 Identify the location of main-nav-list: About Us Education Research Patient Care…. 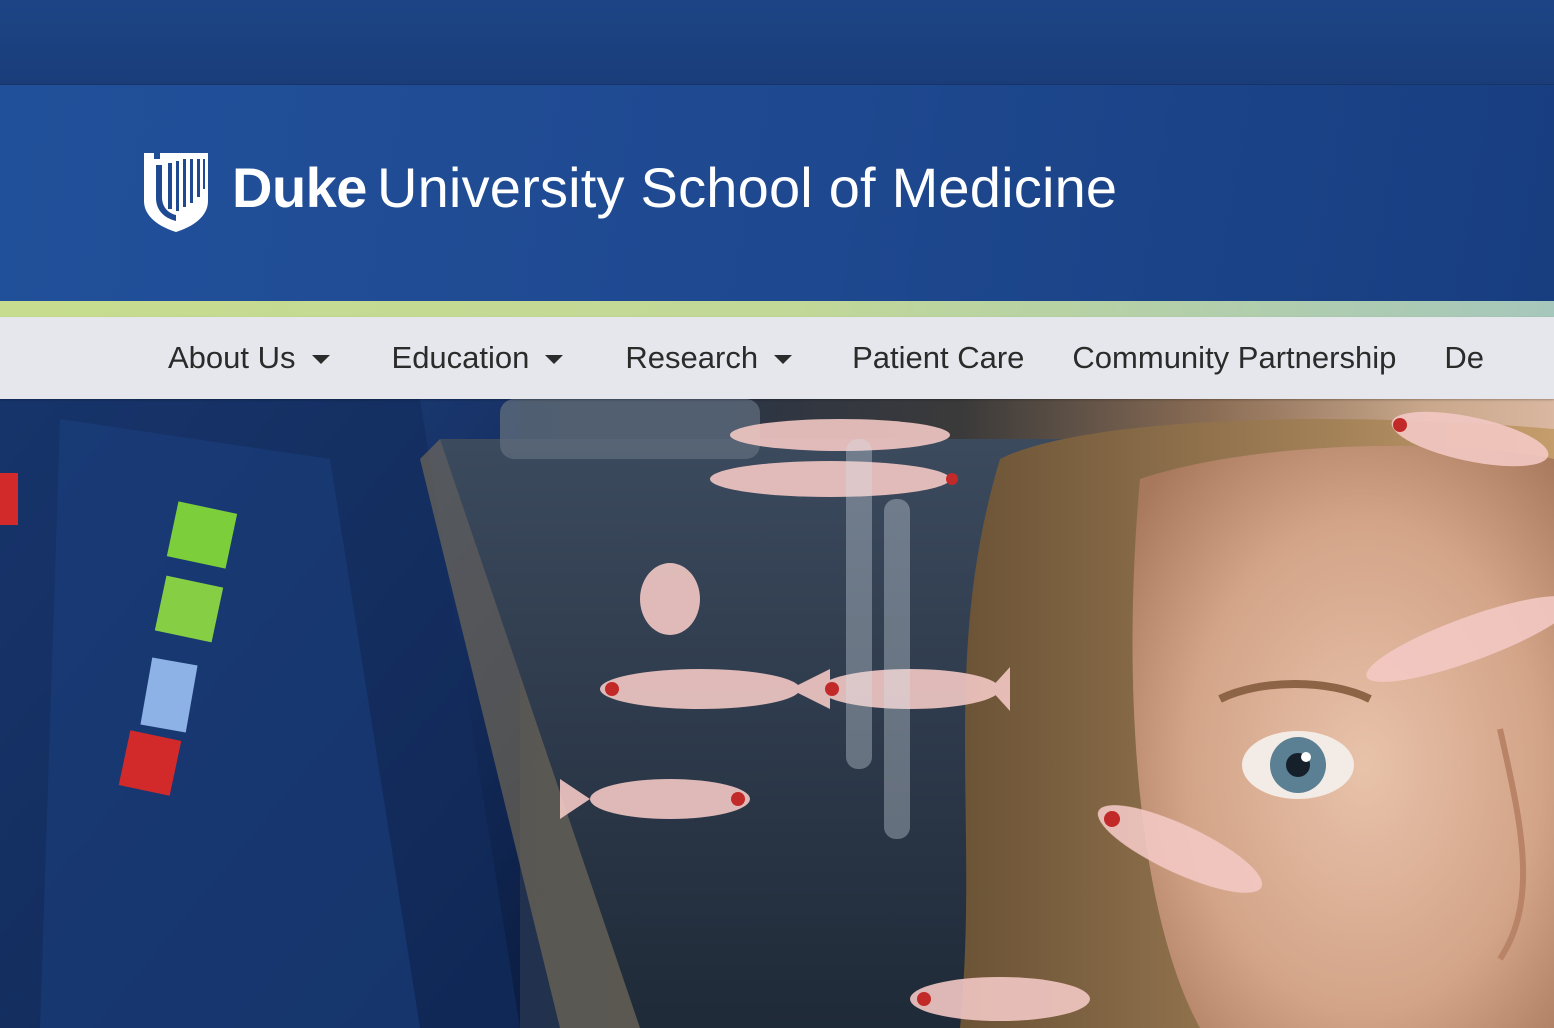
(826, 358).